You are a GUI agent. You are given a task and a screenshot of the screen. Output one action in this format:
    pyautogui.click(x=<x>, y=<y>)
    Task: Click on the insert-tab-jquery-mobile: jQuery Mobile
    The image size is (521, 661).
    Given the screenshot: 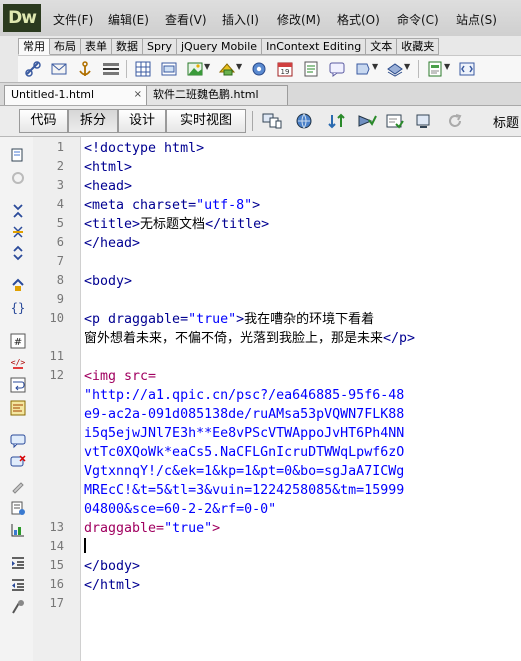 What is the action you would take?
    pyautogui.click(x=220, y=46)
    